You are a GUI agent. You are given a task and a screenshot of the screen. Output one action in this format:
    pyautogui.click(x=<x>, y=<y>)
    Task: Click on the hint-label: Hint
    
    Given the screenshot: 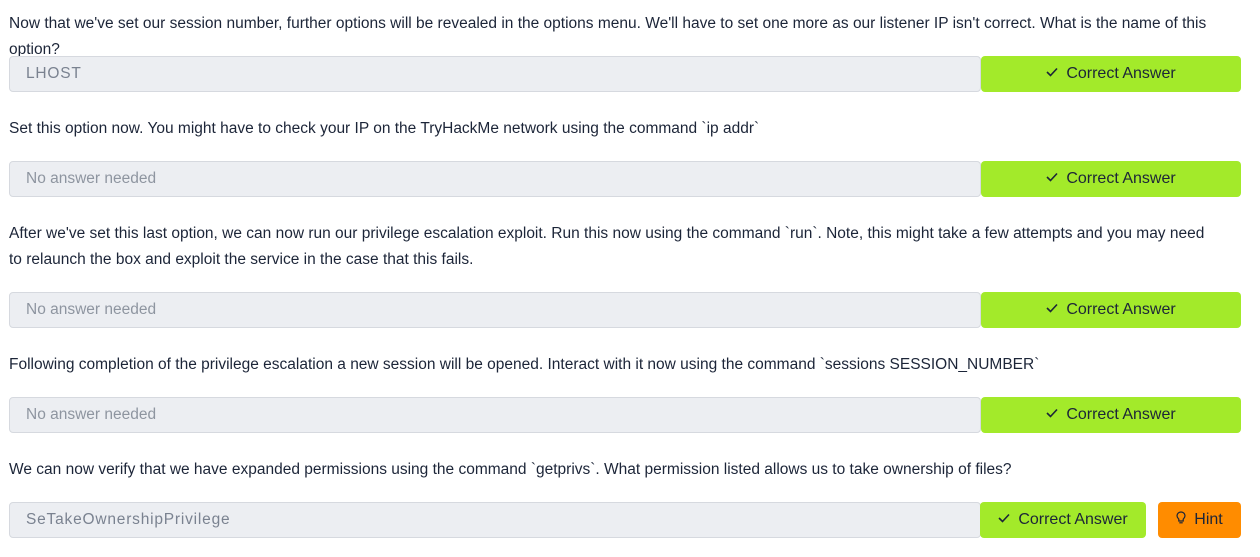 What is the action you would take?
    pyautogui.click(x=1208, y=519)
    